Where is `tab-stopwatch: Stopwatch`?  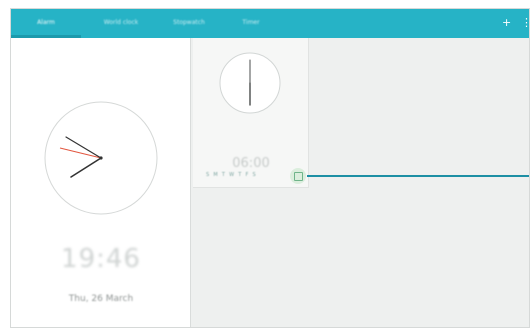
tab-stopwatch: Stopwatch is located at coordinates (189, 23).